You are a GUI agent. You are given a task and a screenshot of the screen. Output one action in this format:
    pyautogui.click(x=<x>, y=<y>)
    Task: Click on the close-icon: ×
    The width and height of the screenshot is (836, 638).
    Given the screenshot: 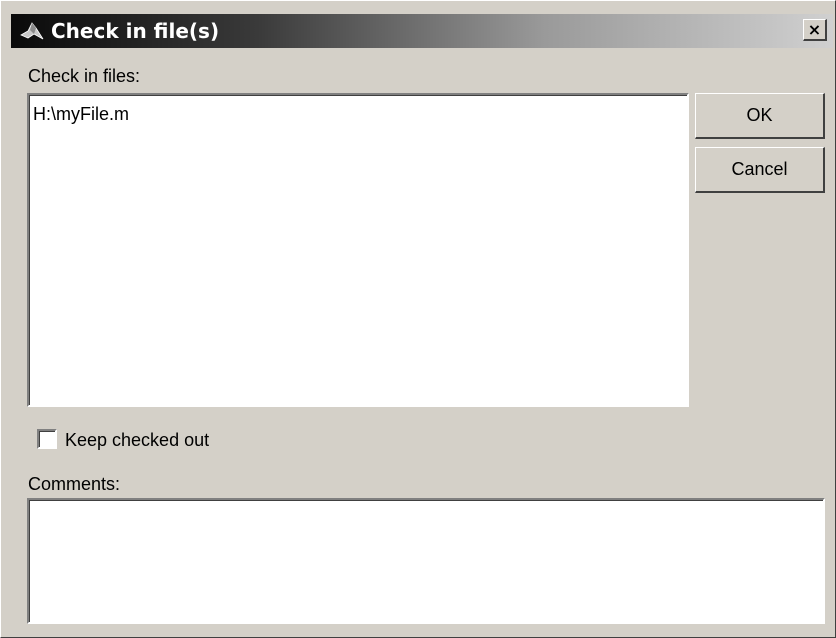 What is the action you would take?
    pyautogui.click(x=814, y=29)
    